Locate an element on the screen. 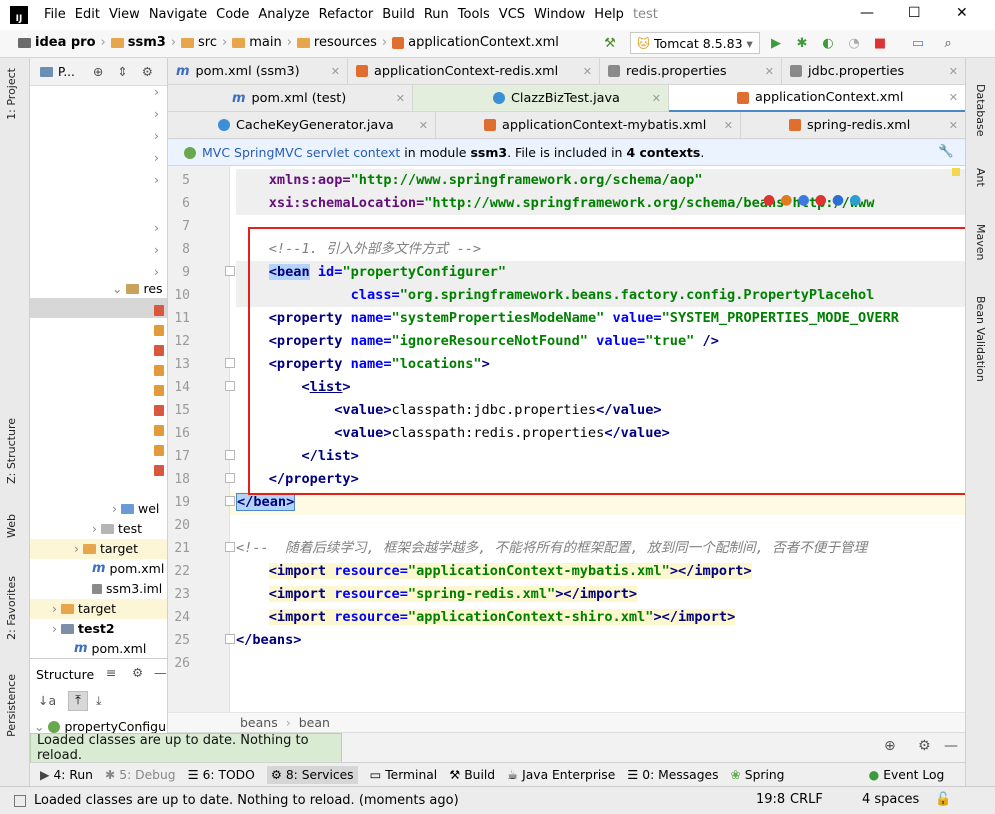 This screenshot has height=814, width=995. tab-spring-redis: spring-redis.xml ✕ is located at coordinates (853, 125).